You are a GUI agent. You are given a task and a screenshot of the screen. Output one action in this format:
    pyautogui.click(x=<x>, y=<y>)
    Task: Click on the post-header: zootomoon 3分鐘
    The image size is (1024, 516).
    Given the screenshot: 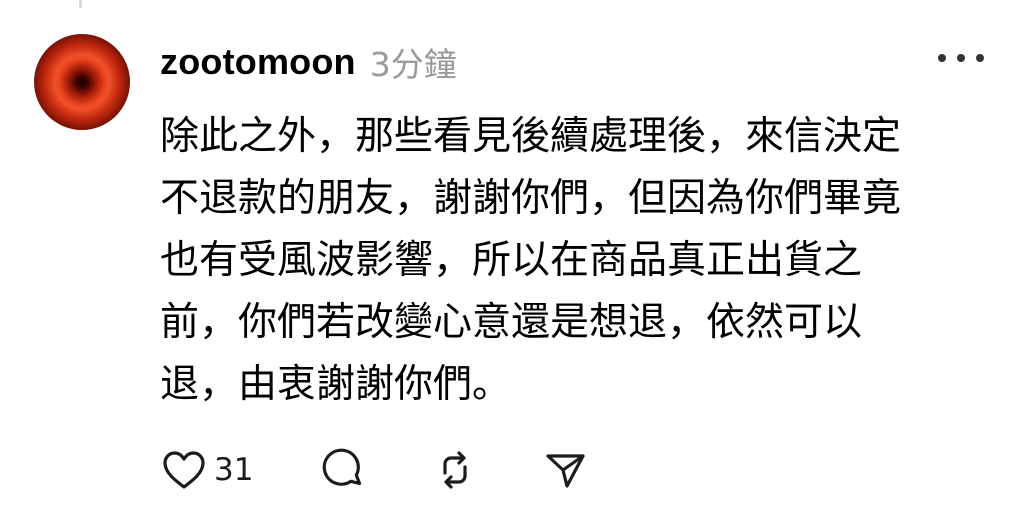 What is the action you would take?
    pyautogui.click(x=308, y=62)
    